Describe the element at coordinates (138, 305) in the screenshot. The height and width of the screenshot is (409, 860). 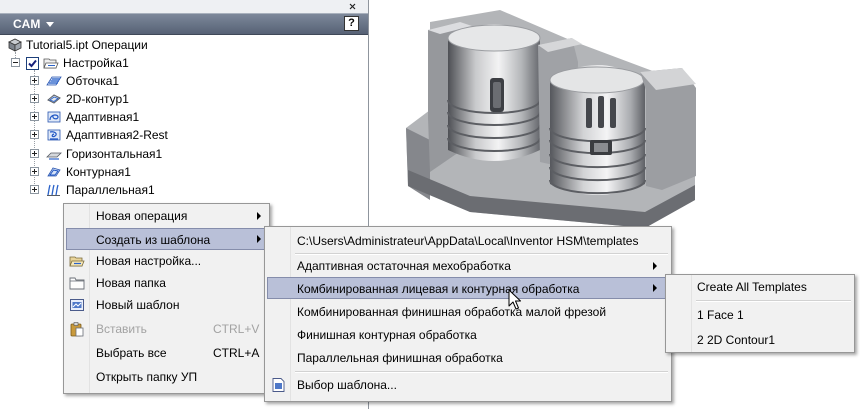
I see `menu-item-label: Новый шаблон` at that location.